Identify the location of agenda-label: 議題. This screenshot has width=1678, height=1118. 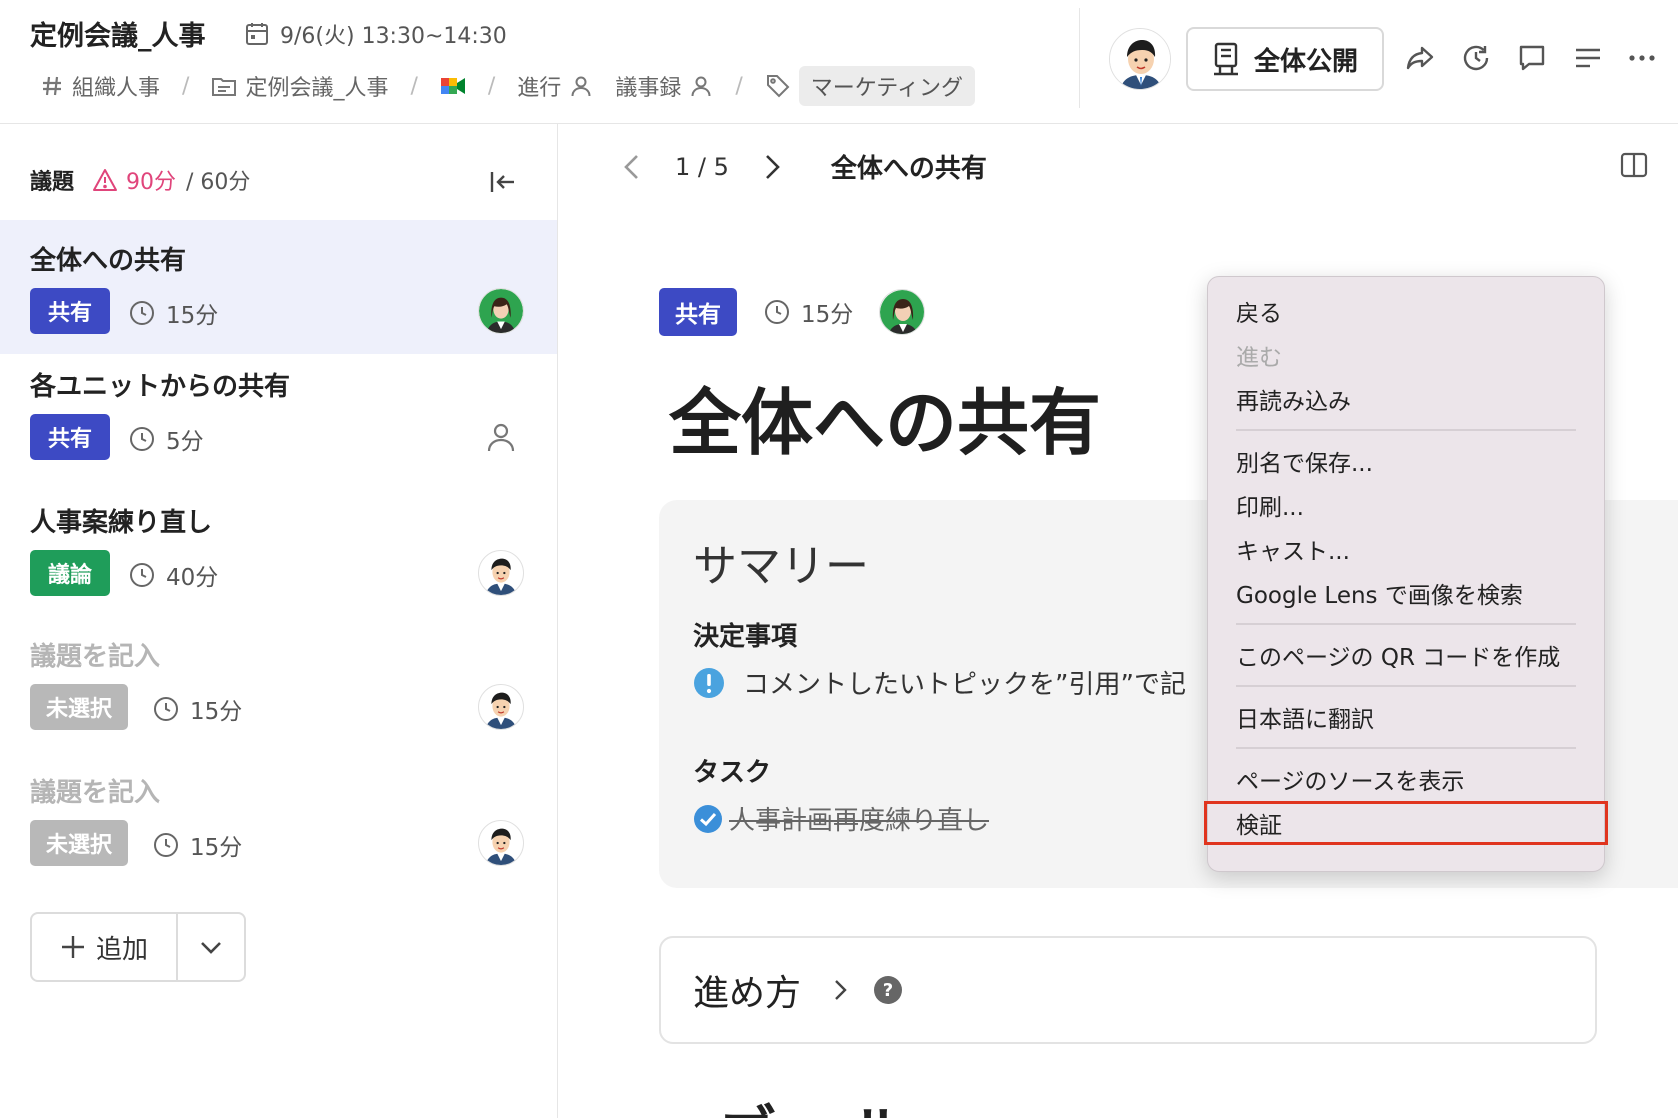
(52, 182).